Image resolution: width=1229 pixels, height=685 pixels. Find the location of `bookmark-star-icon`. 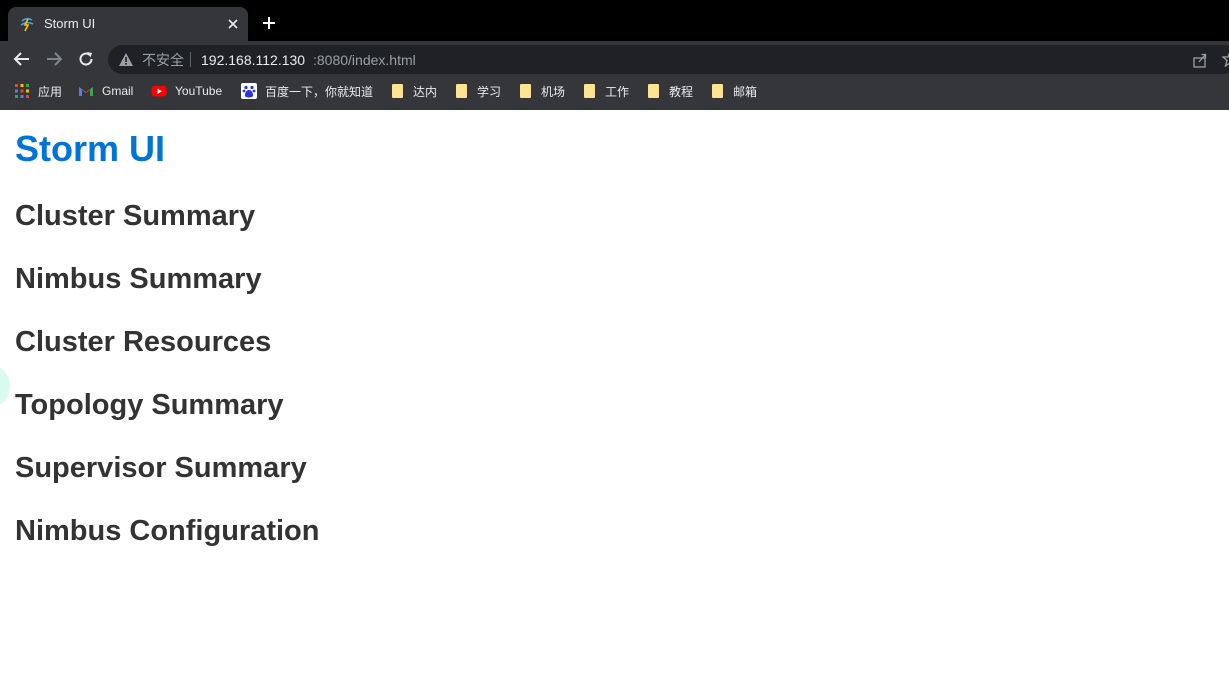

bookmark-star-icon is located at coordinates (1225, 59).